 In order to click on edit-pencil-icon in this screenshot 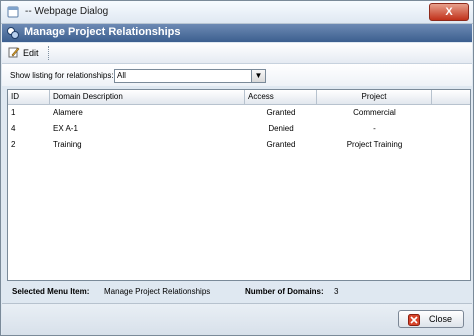, I will do `click(14, 53)`.